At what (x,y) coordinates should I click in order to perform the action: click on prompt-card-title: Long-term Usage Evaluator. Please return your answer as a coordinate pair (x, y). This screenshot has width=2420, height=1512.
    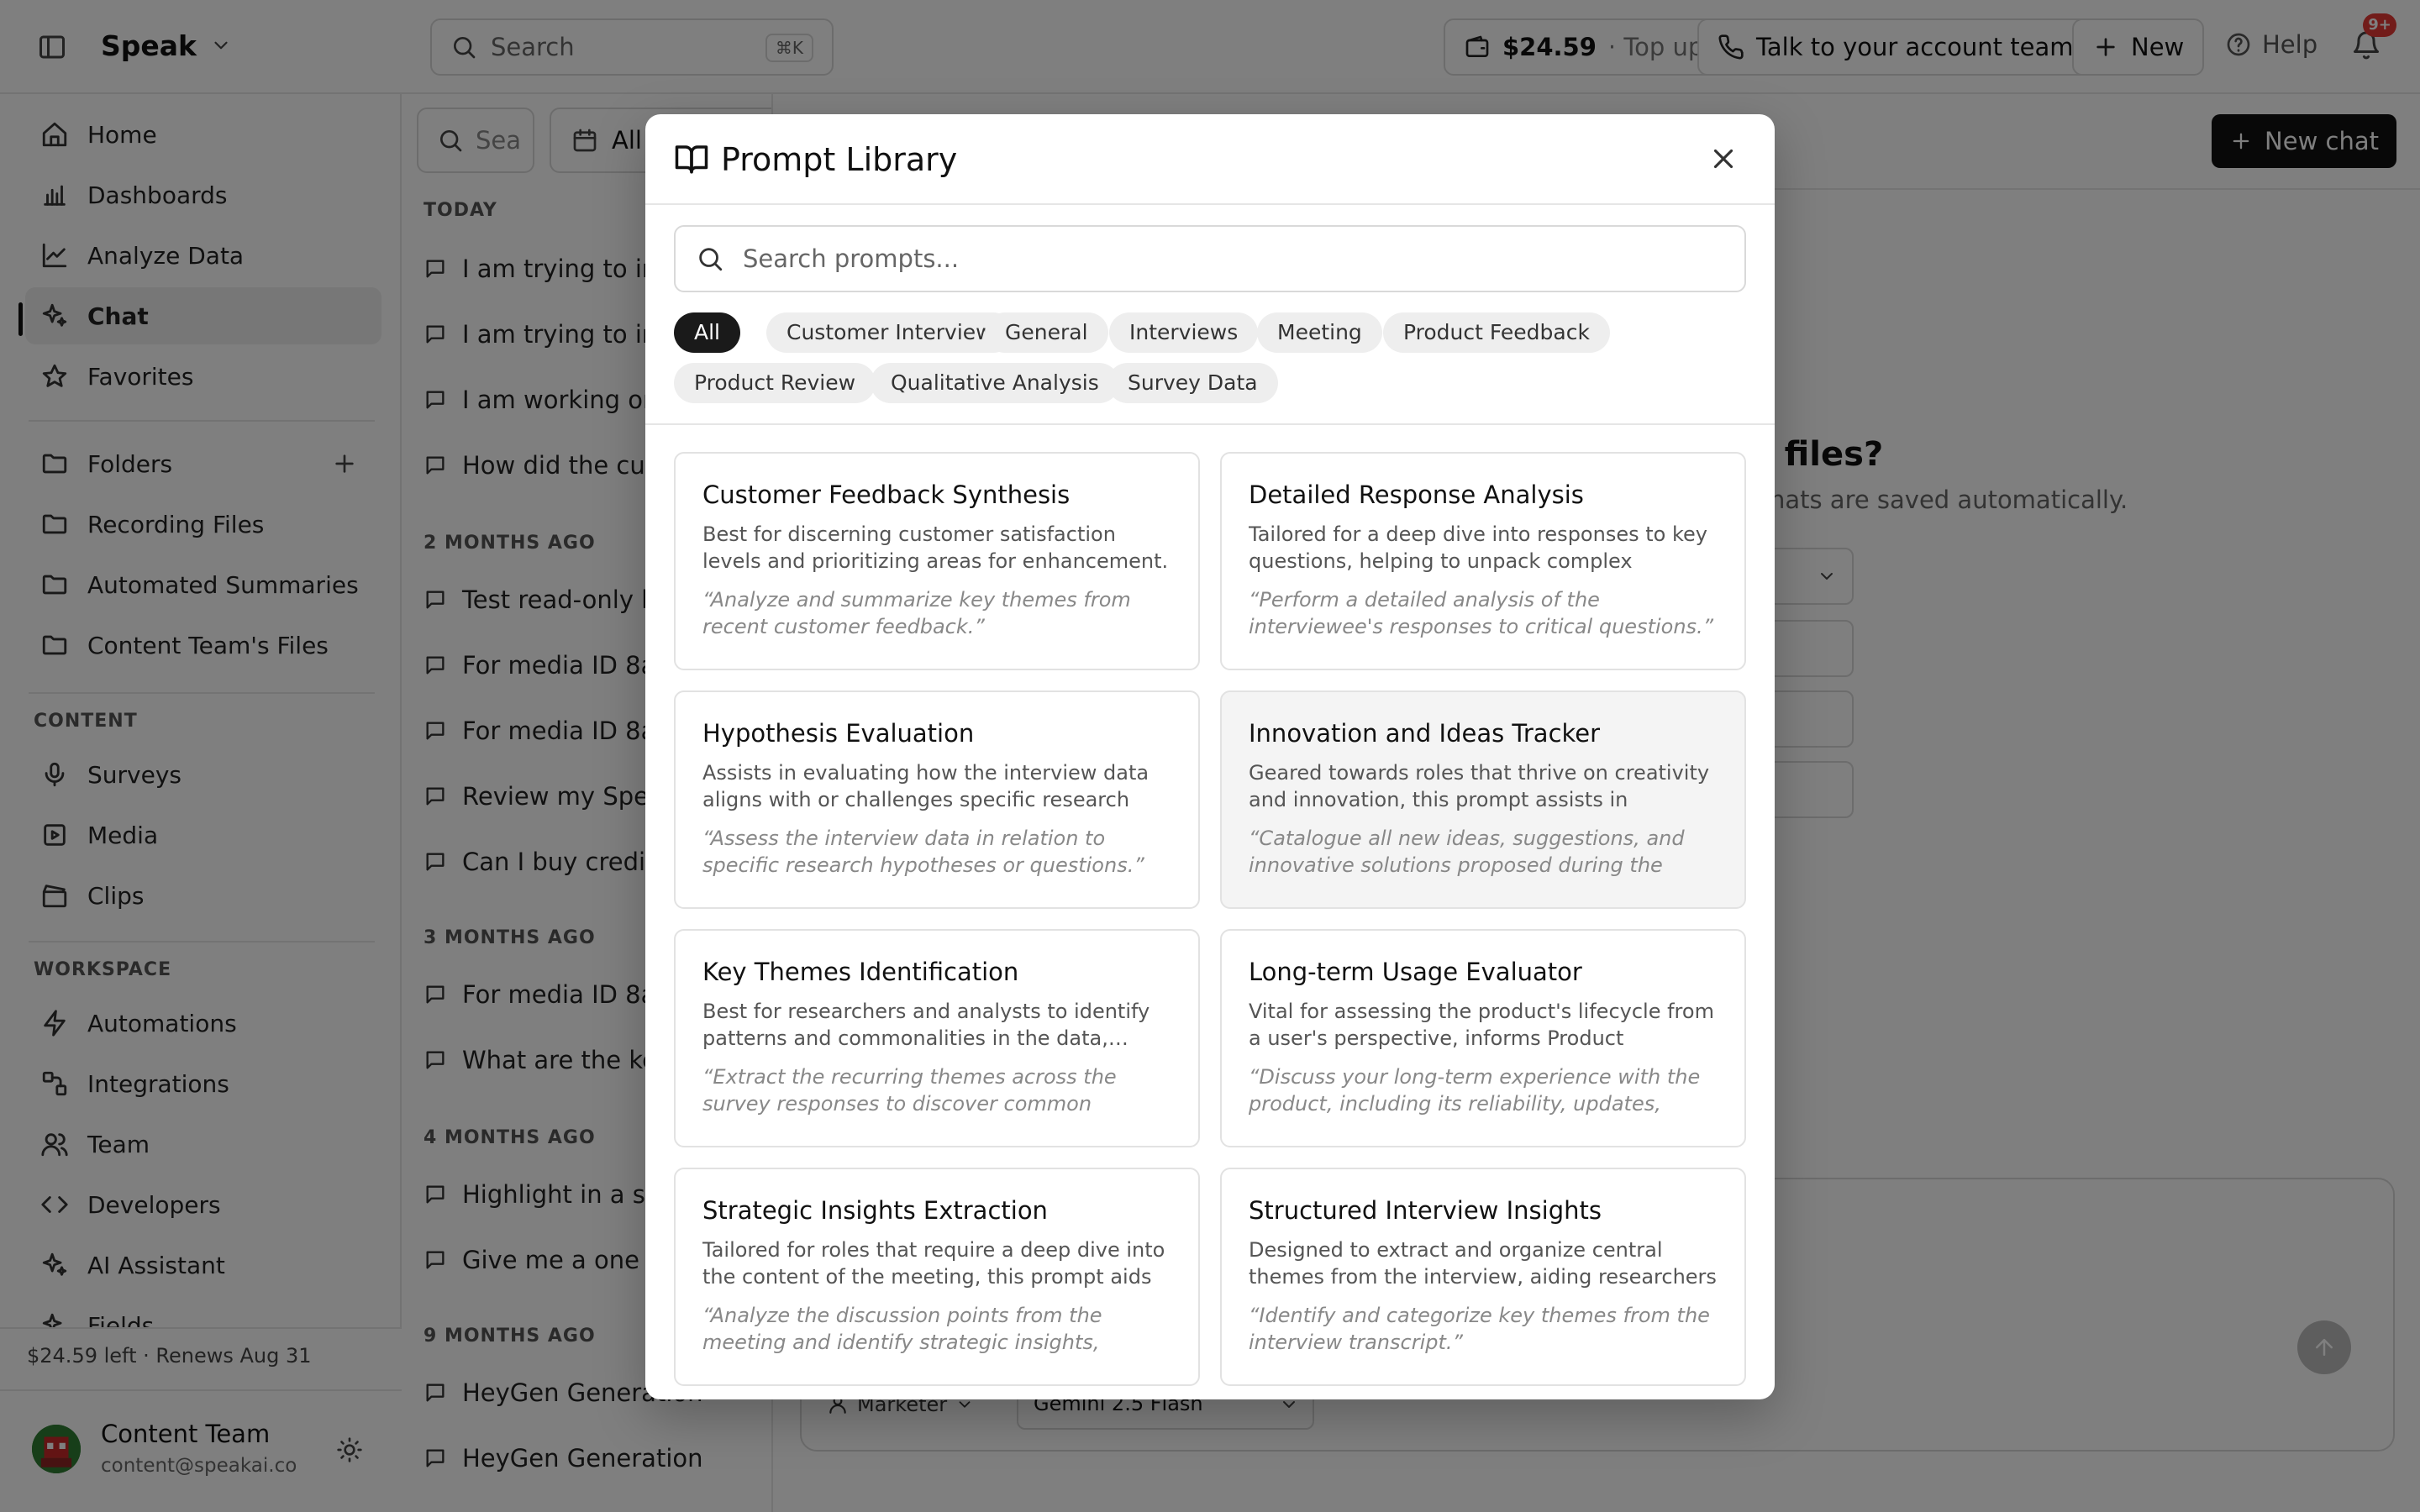
    Looking at the image, I should click on (1415, 972).